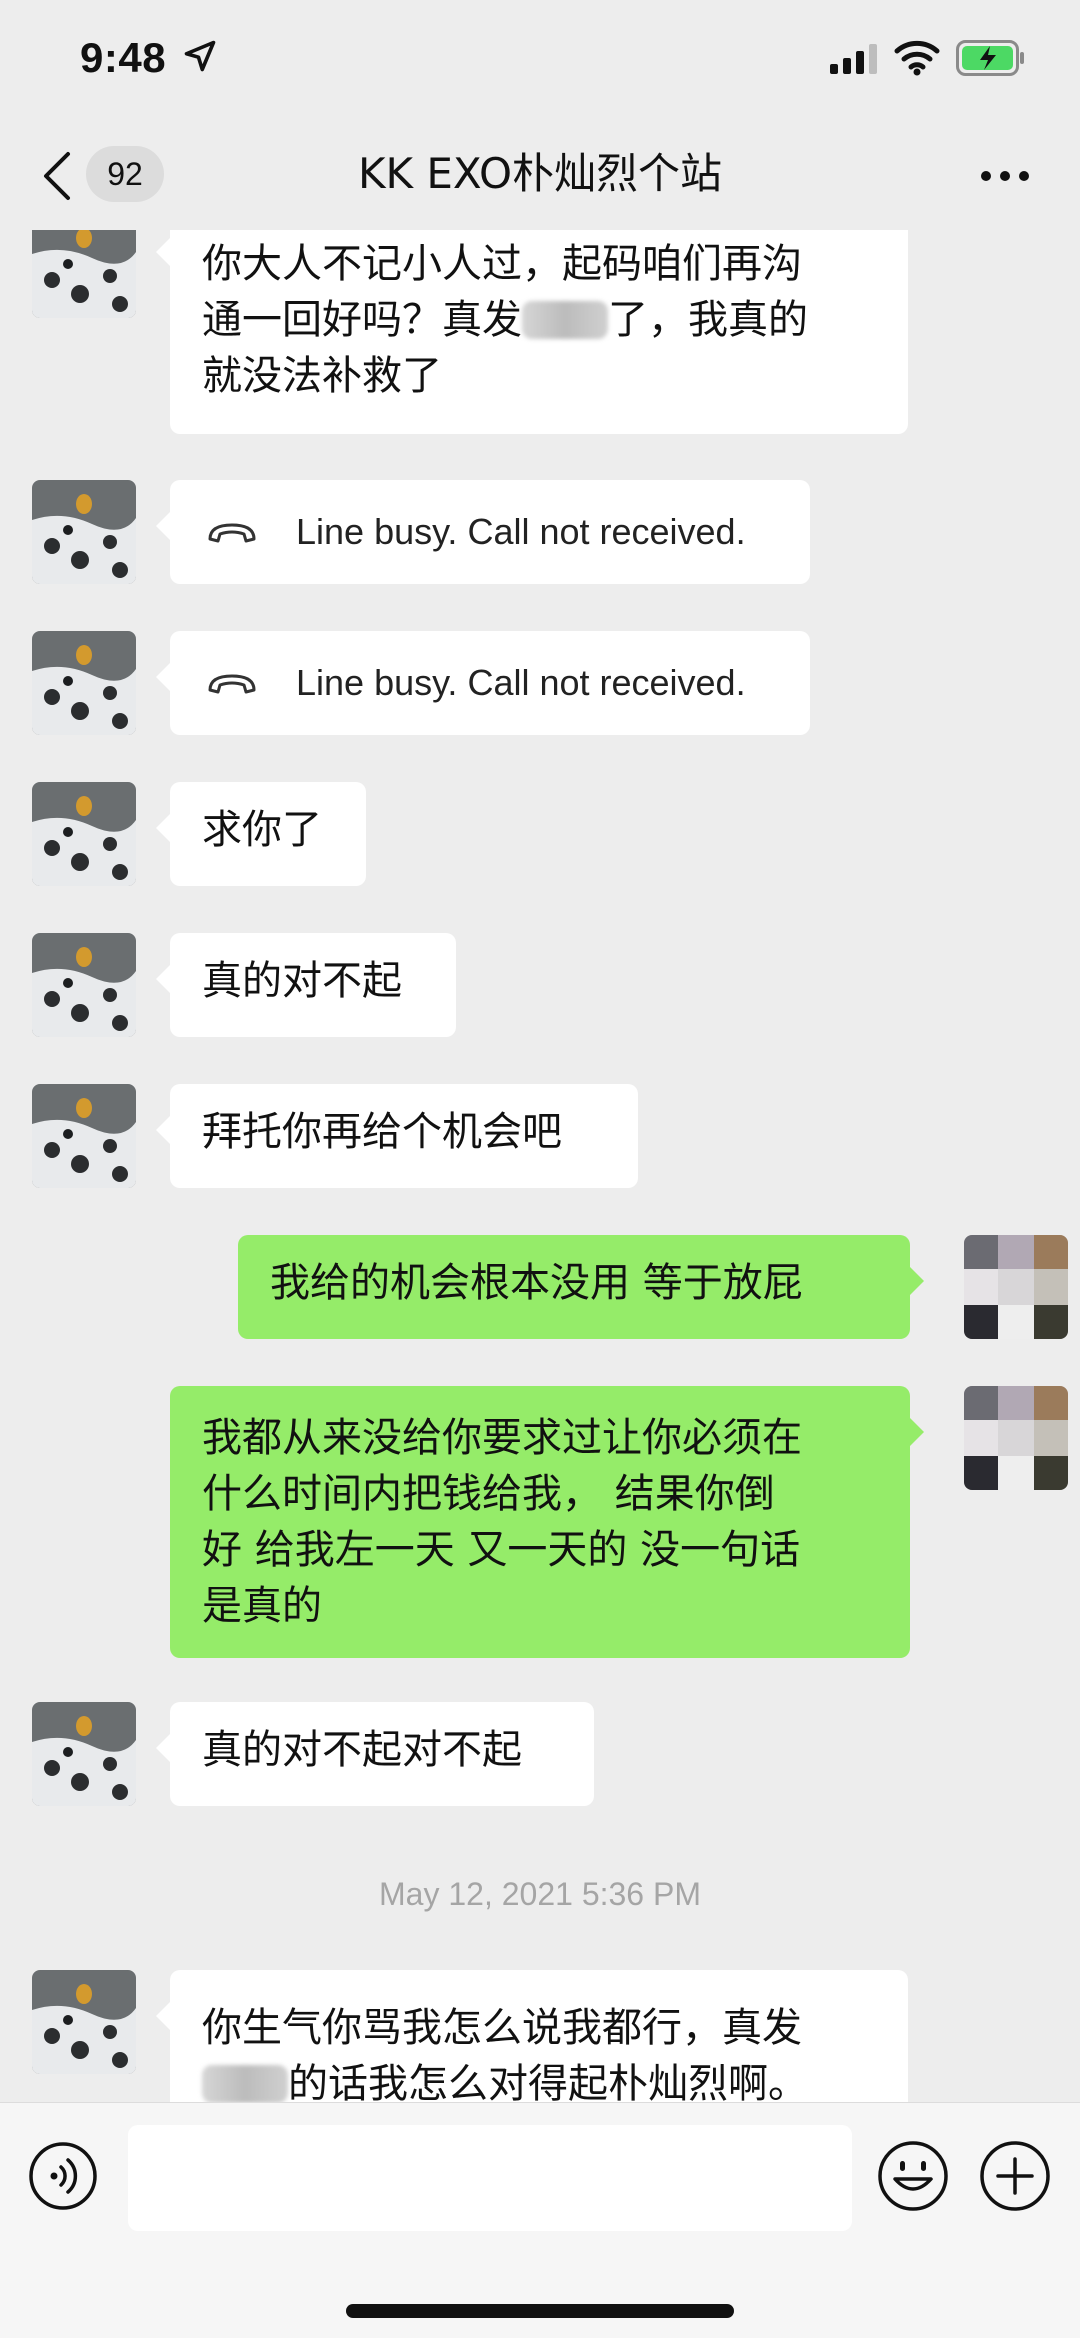 This screenshot has height=2338, width=1080. Describe the element at coordinates (322, 376) in the screenshot. I see `message-text-line: 就没法补救了` at that location.